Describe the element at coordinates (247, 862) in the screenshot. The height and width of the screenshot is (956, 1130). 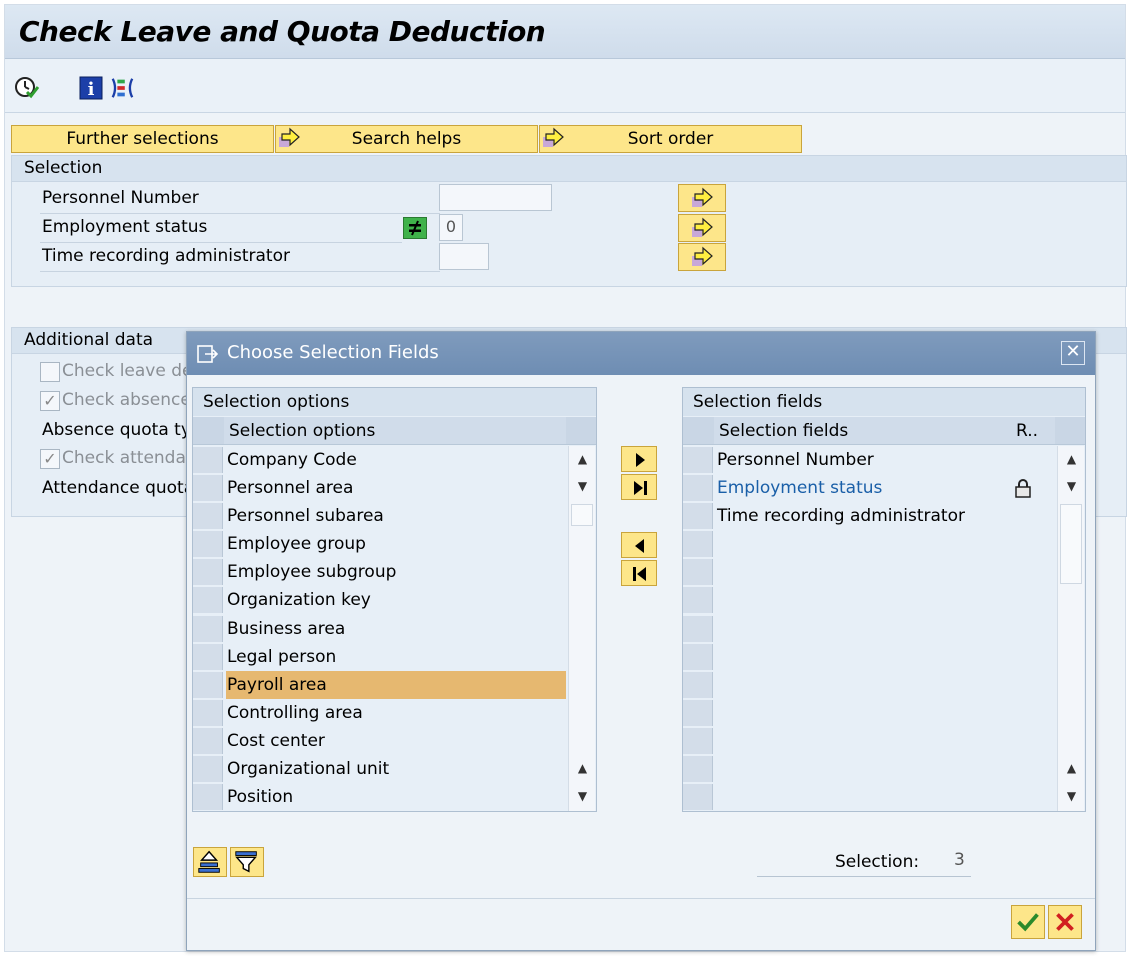
I see `filter-button` at that location.